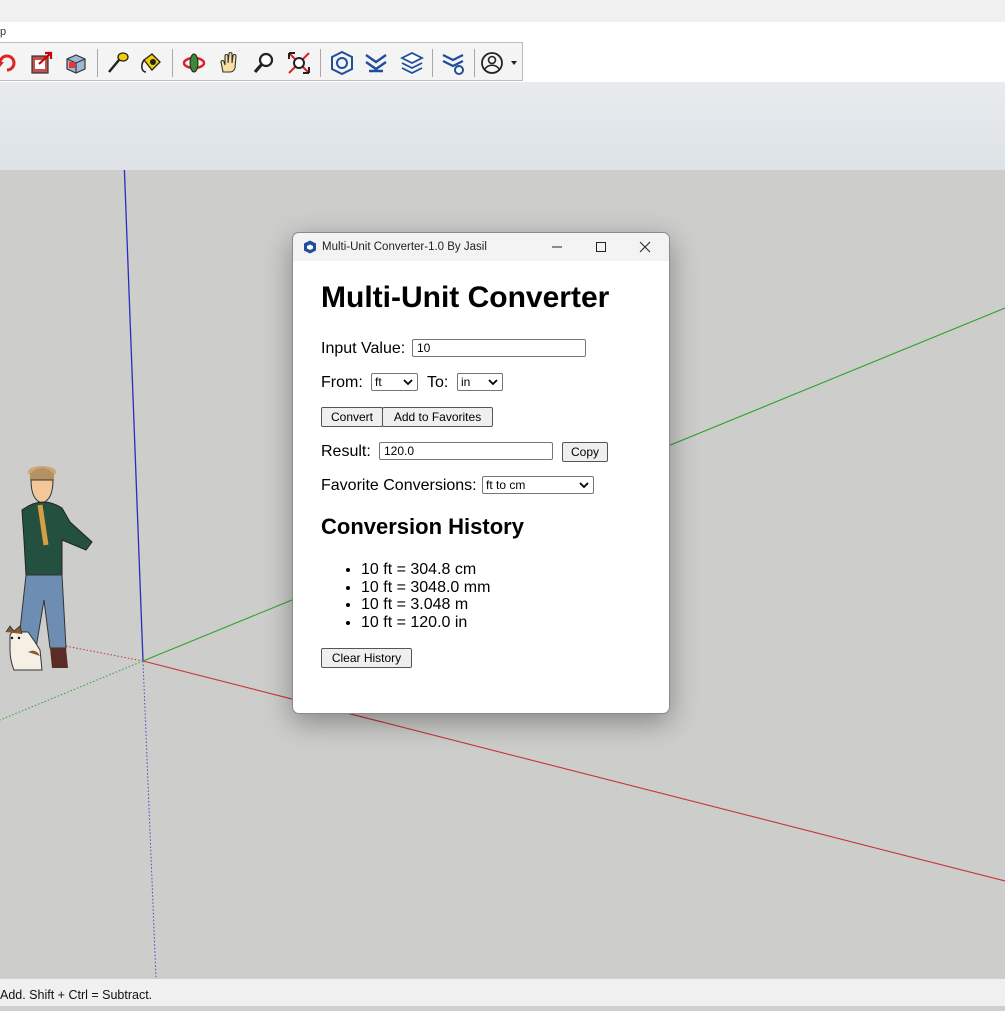 This screenshot has width=1005, height=1011. What do you see at coordinates (346, 451) in the screenshot?
I see `result-label: Result:` at bounding box center [346, 451].